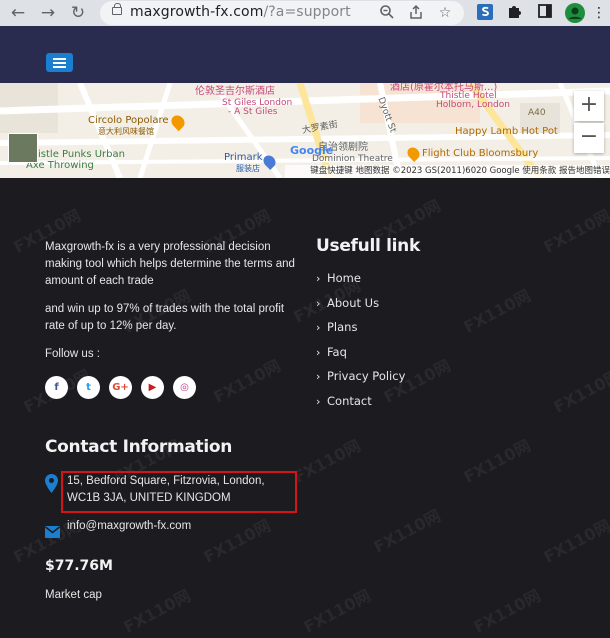 The height and width of the screenshot is (638, 610). I want to click on map-label: 服装店, so click(248, 168).